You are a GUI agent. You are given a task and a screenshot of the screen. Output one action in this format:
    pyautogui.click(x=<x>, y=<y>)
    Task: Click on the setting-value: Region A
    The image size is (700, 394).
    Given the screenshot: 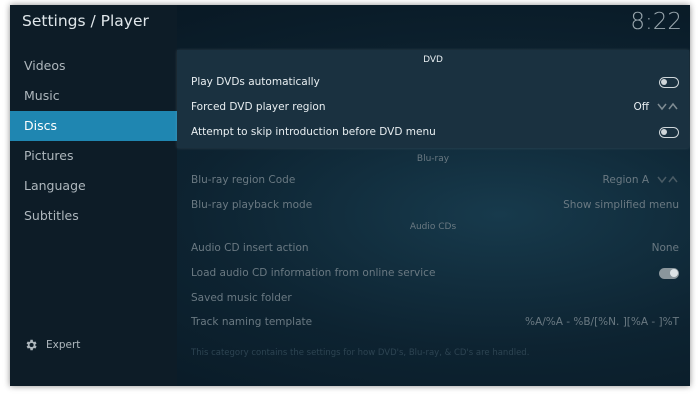 What is the action you would take?
    pyautogui.click(x=625, y=180)
    